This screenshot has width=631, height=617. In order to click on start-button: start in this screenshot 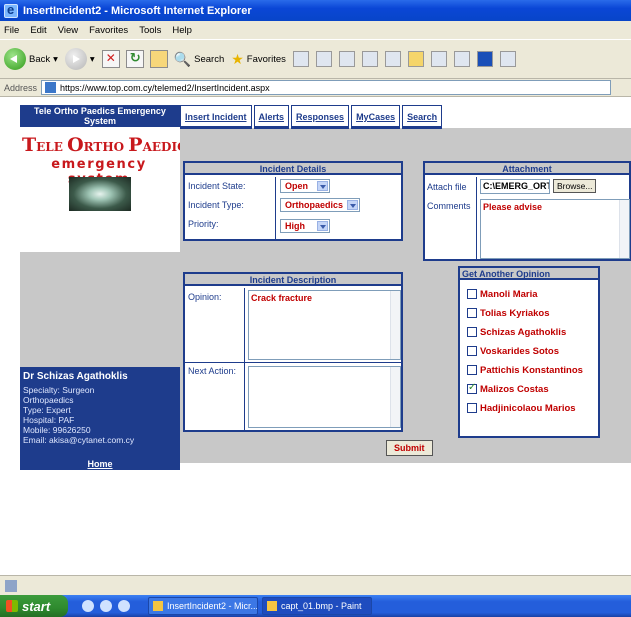, I will do `click(34, 606)`.